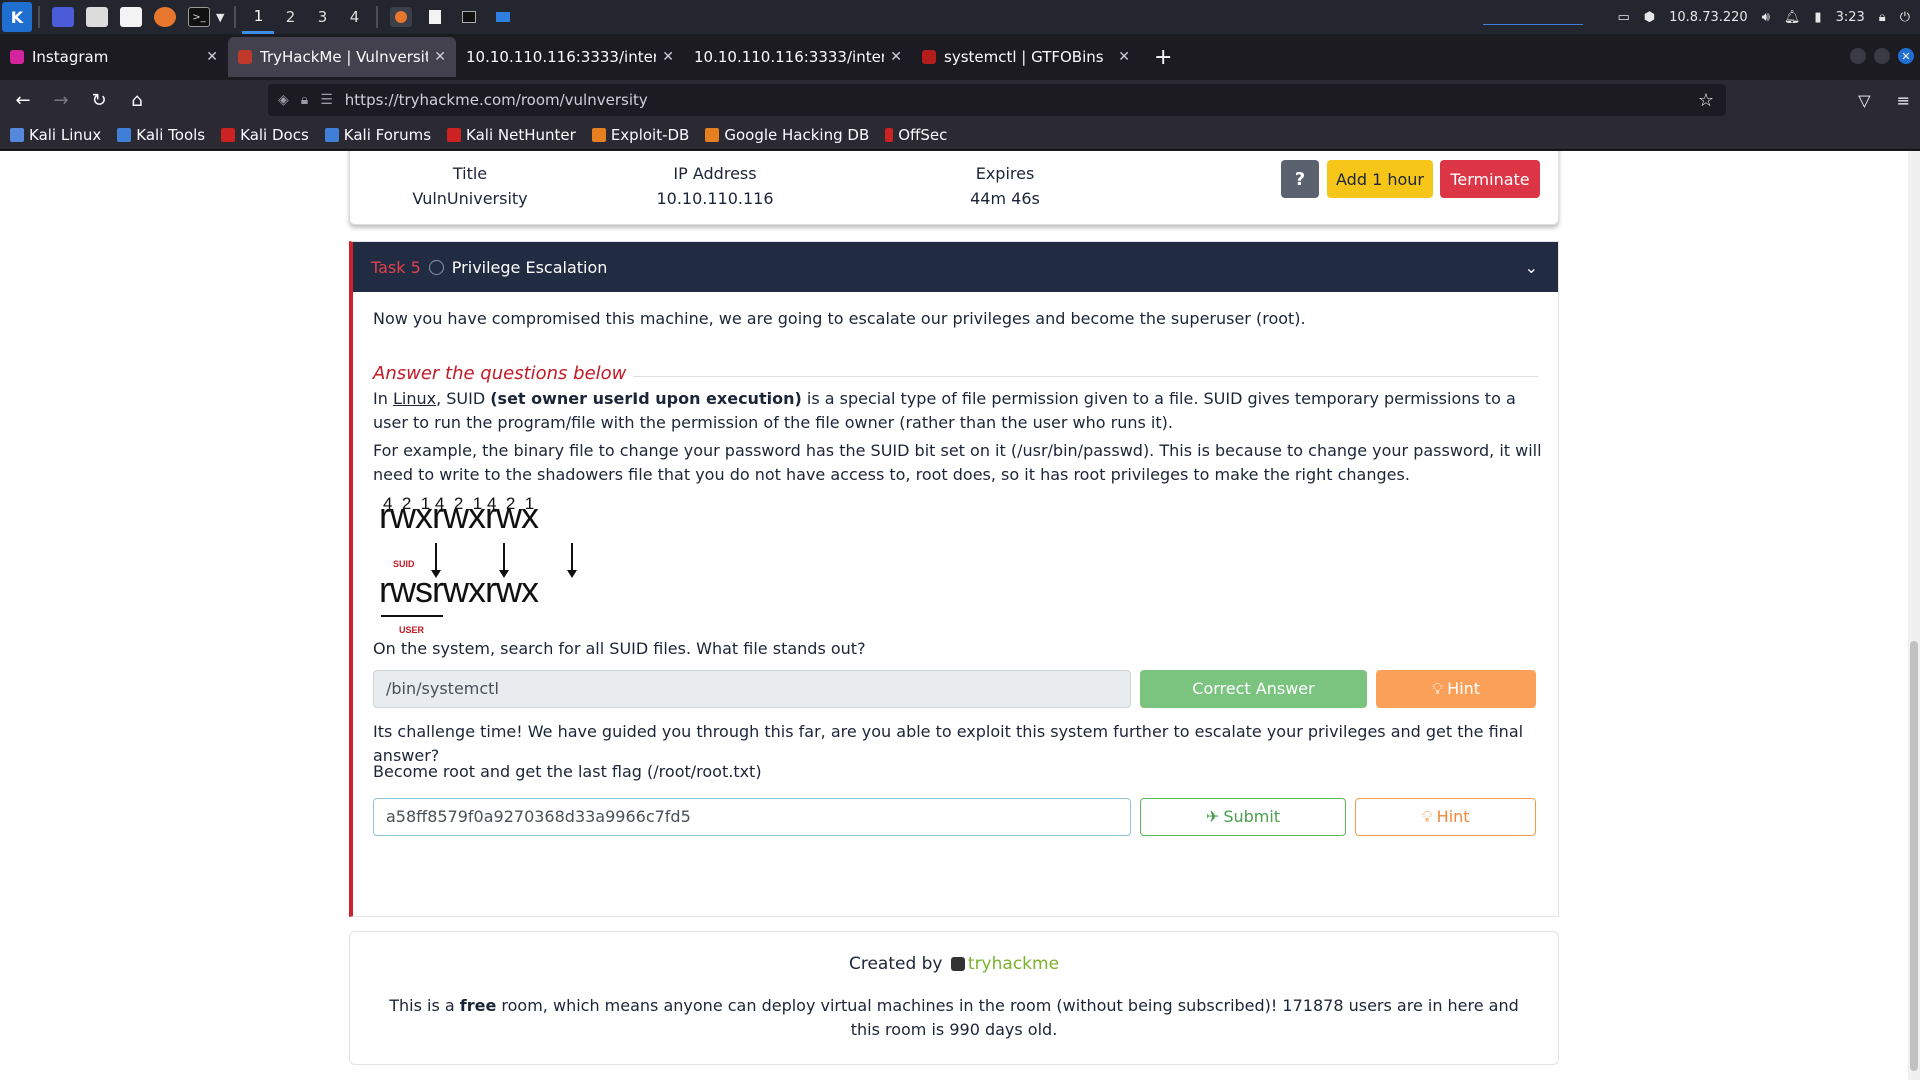  What do you see at coordinates (470, 173) in the screenshot?
I see `title-label: Title` at bounding box center [470, 173].